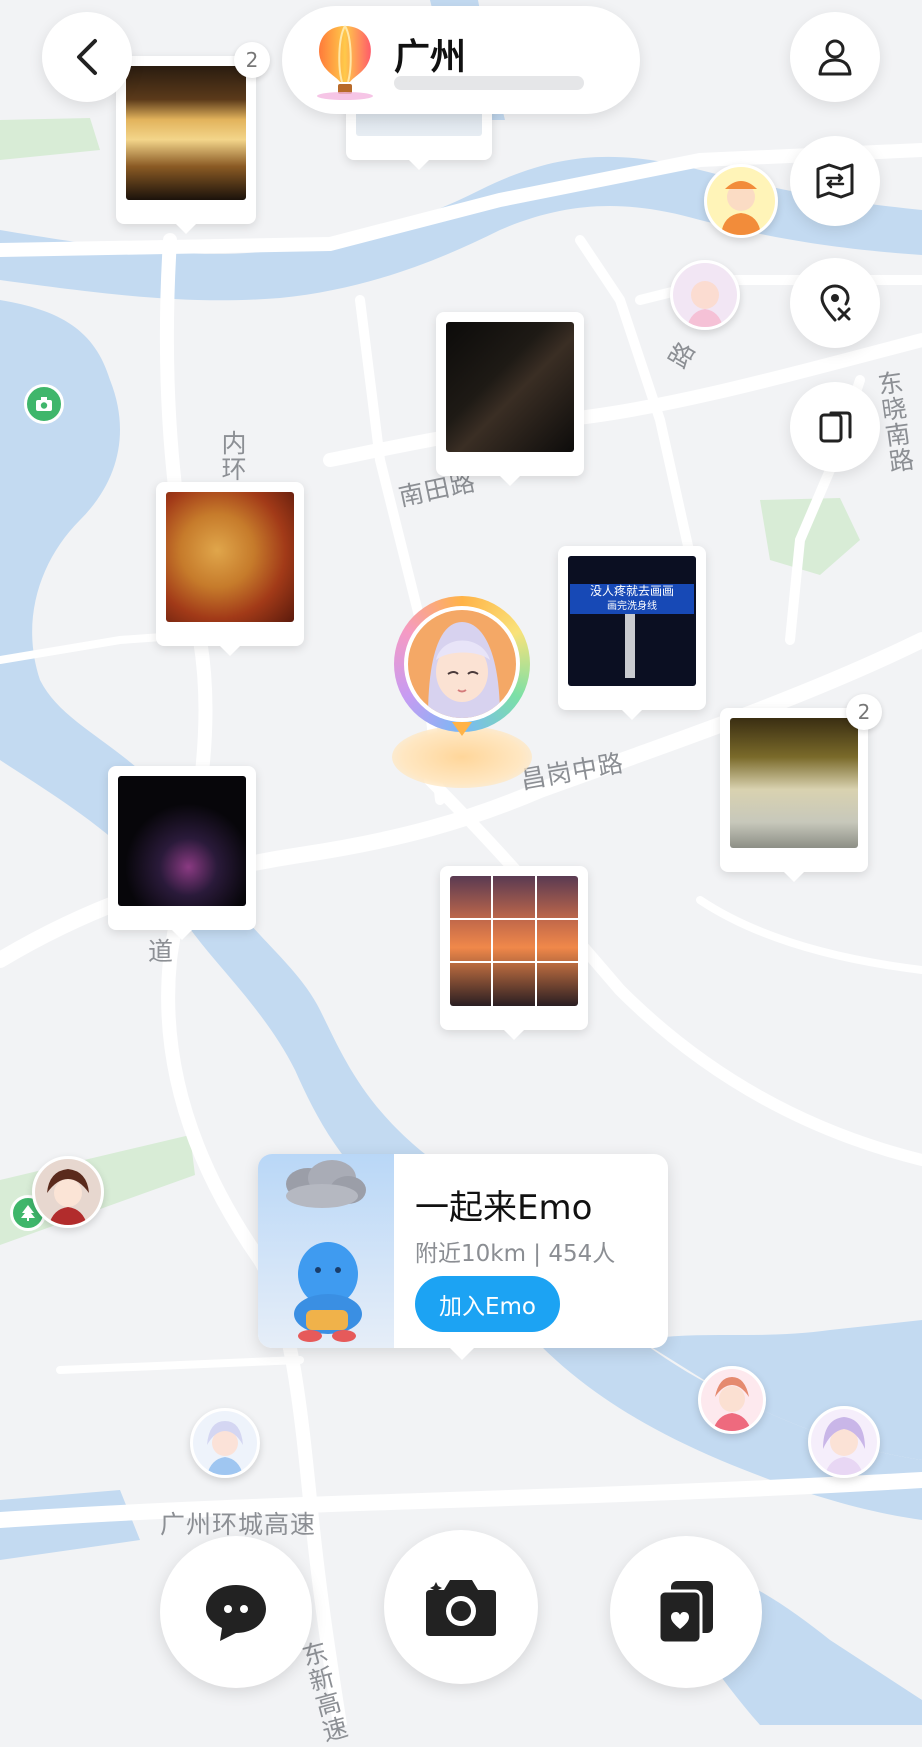  Describe the element at coordinates (326, 1251) in the screenshot. I see `group-cover-image` at that location.